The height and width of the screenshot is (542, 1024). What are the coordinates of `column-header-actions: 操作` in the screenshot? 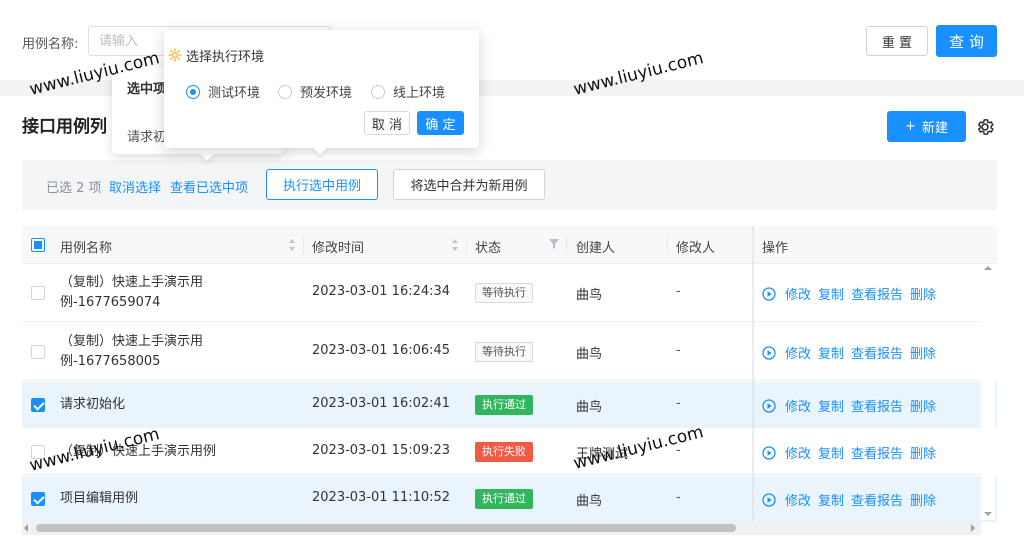 It's located at (775, 248).